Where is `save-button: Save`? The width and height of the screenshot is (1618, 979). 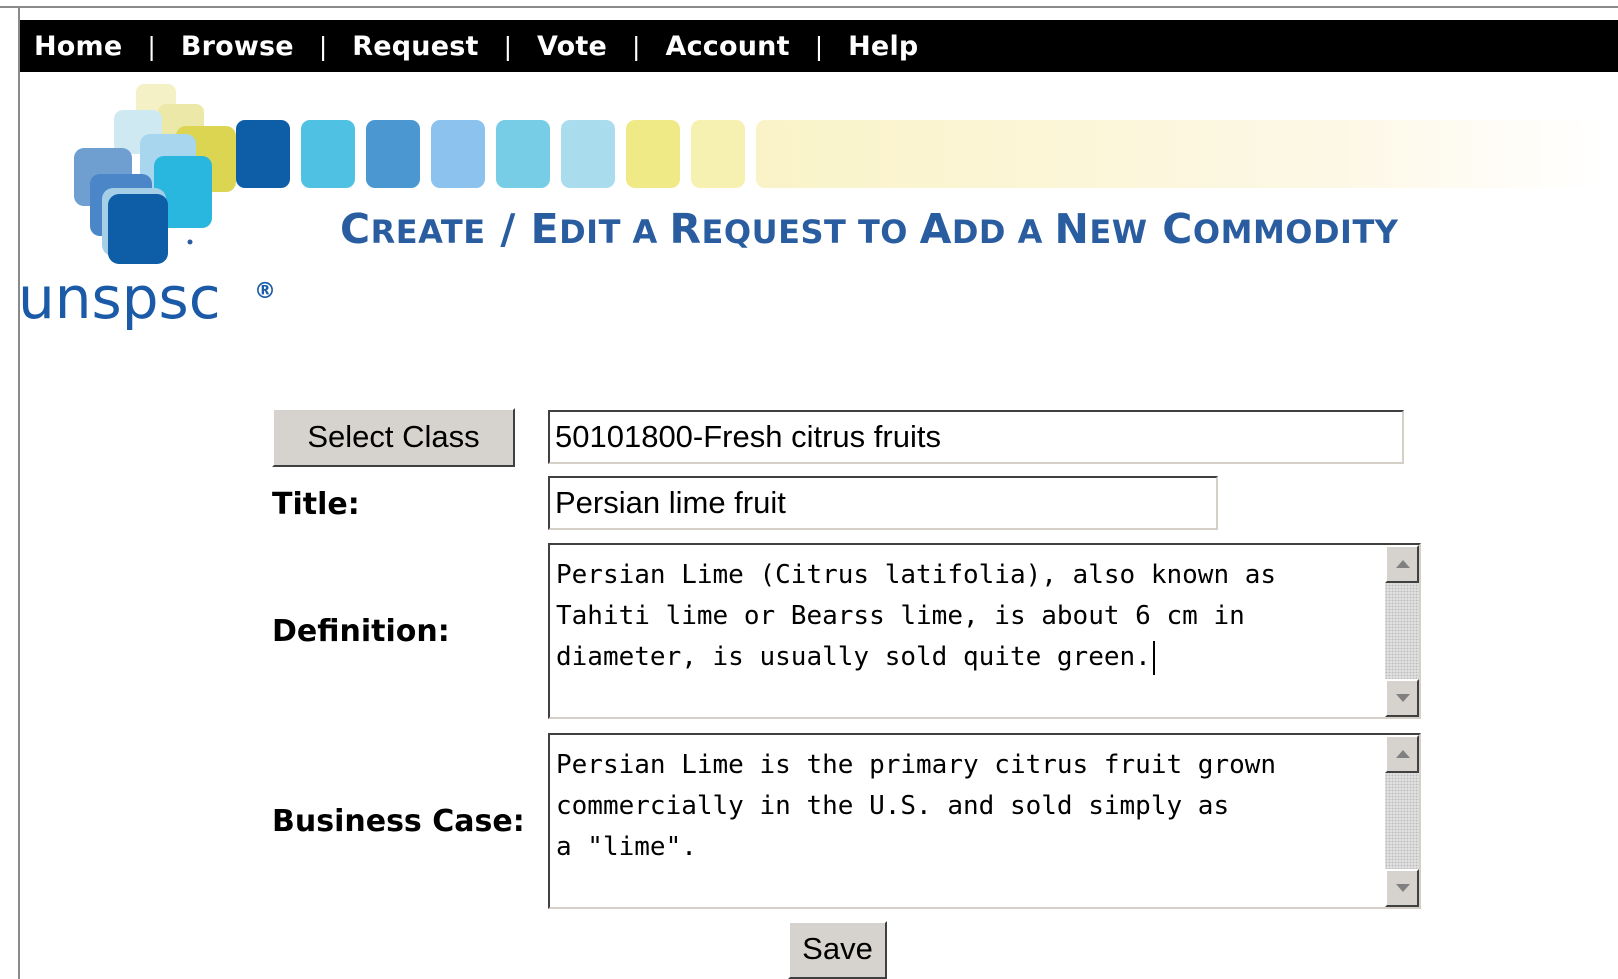 save-button: Save is located at coordinates (837, 950).